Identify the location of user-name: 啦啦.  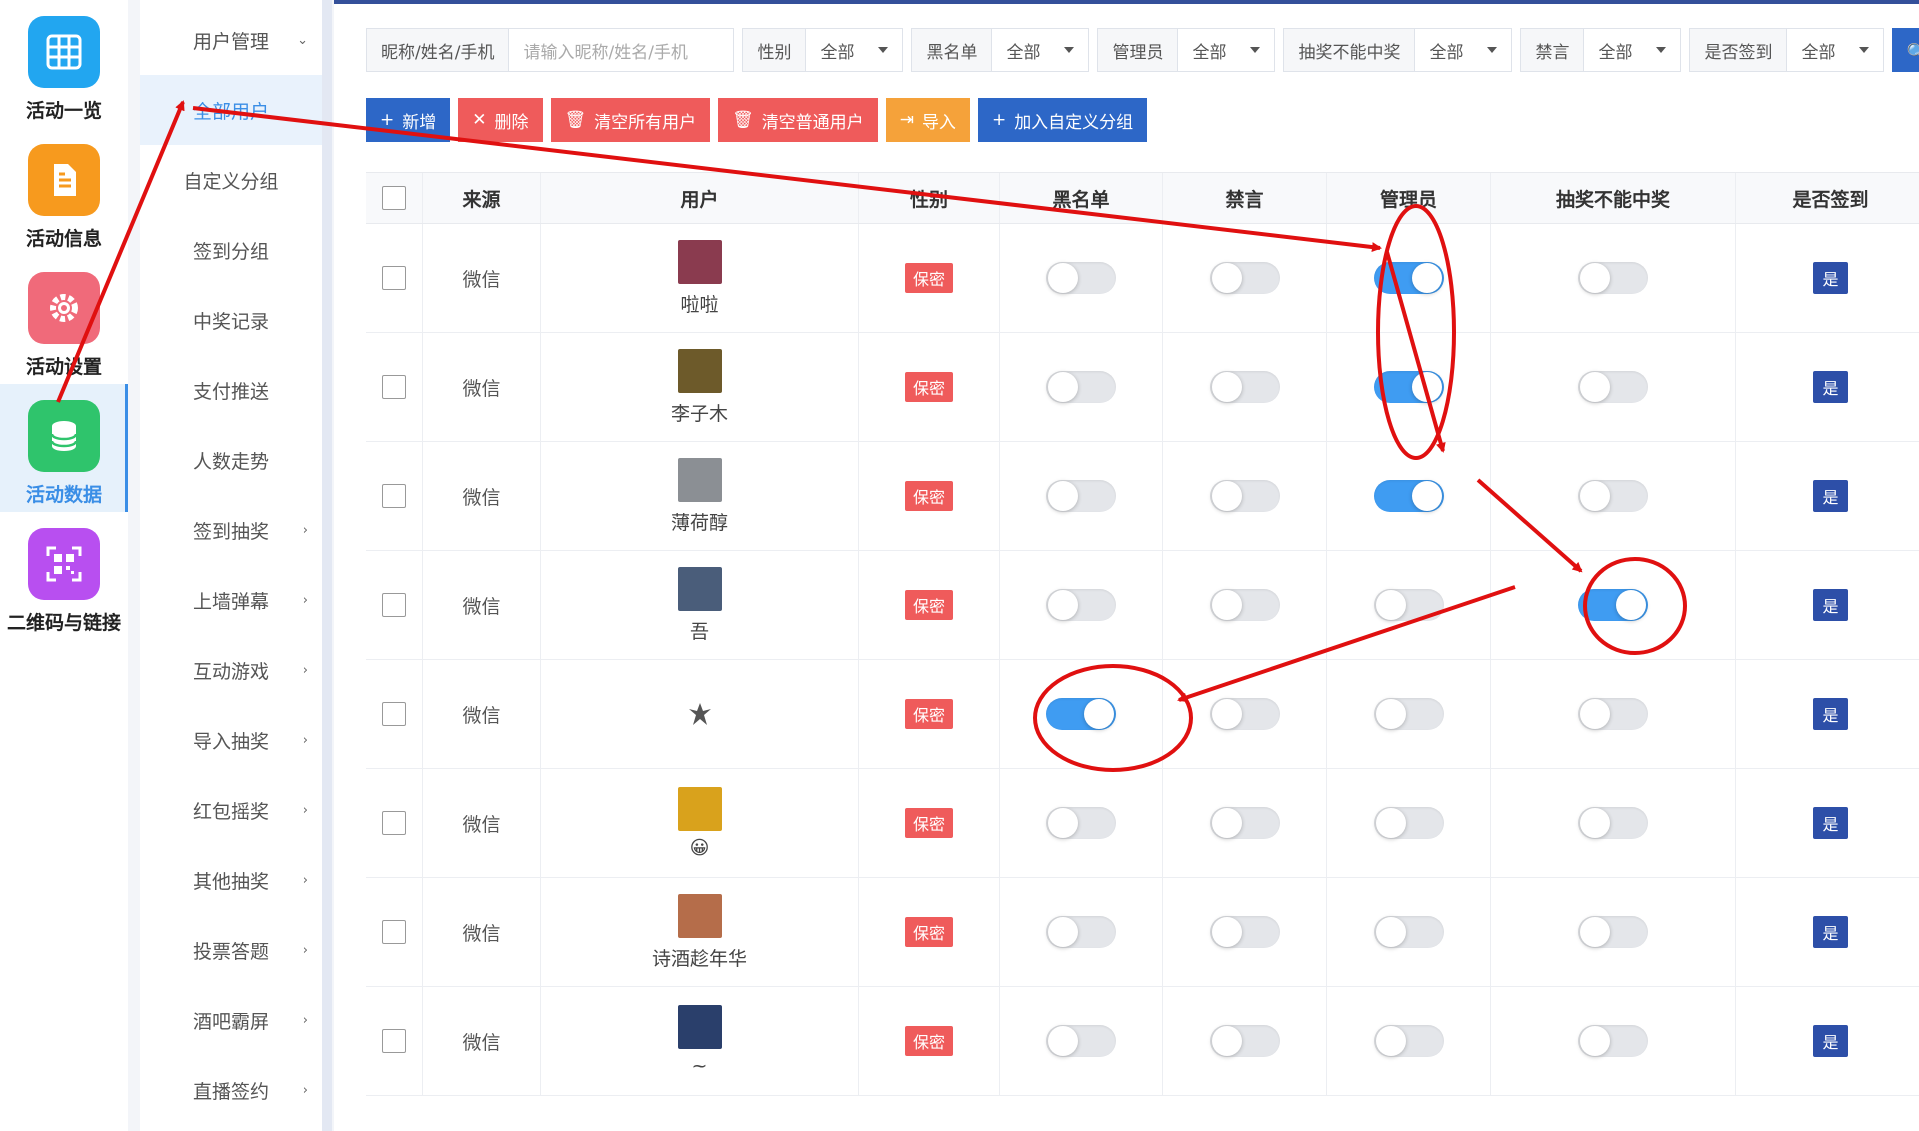
(699, 304).